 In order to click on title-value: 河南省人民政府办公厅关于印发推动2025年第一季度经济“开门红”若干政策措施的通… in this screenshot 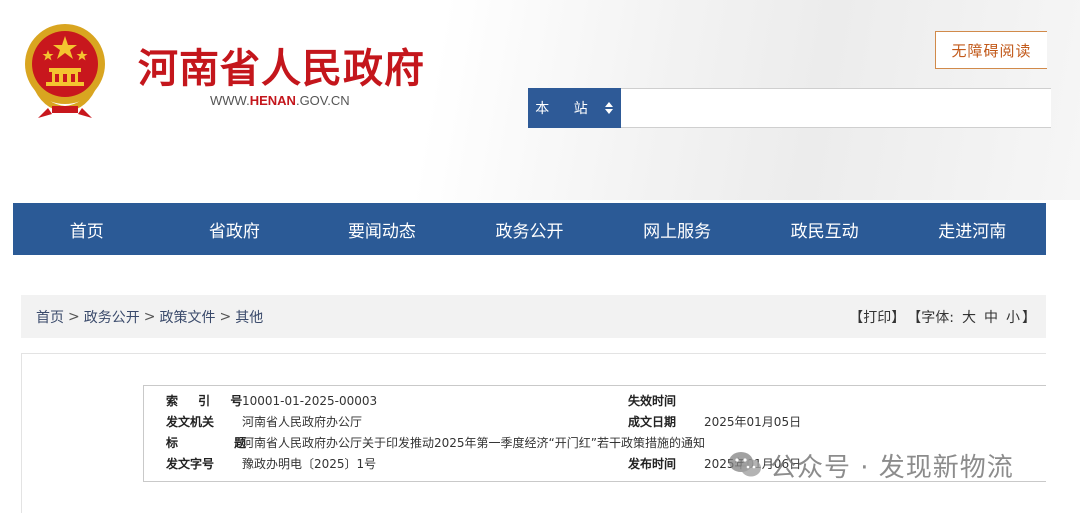, I will do `click(473, 443)`.